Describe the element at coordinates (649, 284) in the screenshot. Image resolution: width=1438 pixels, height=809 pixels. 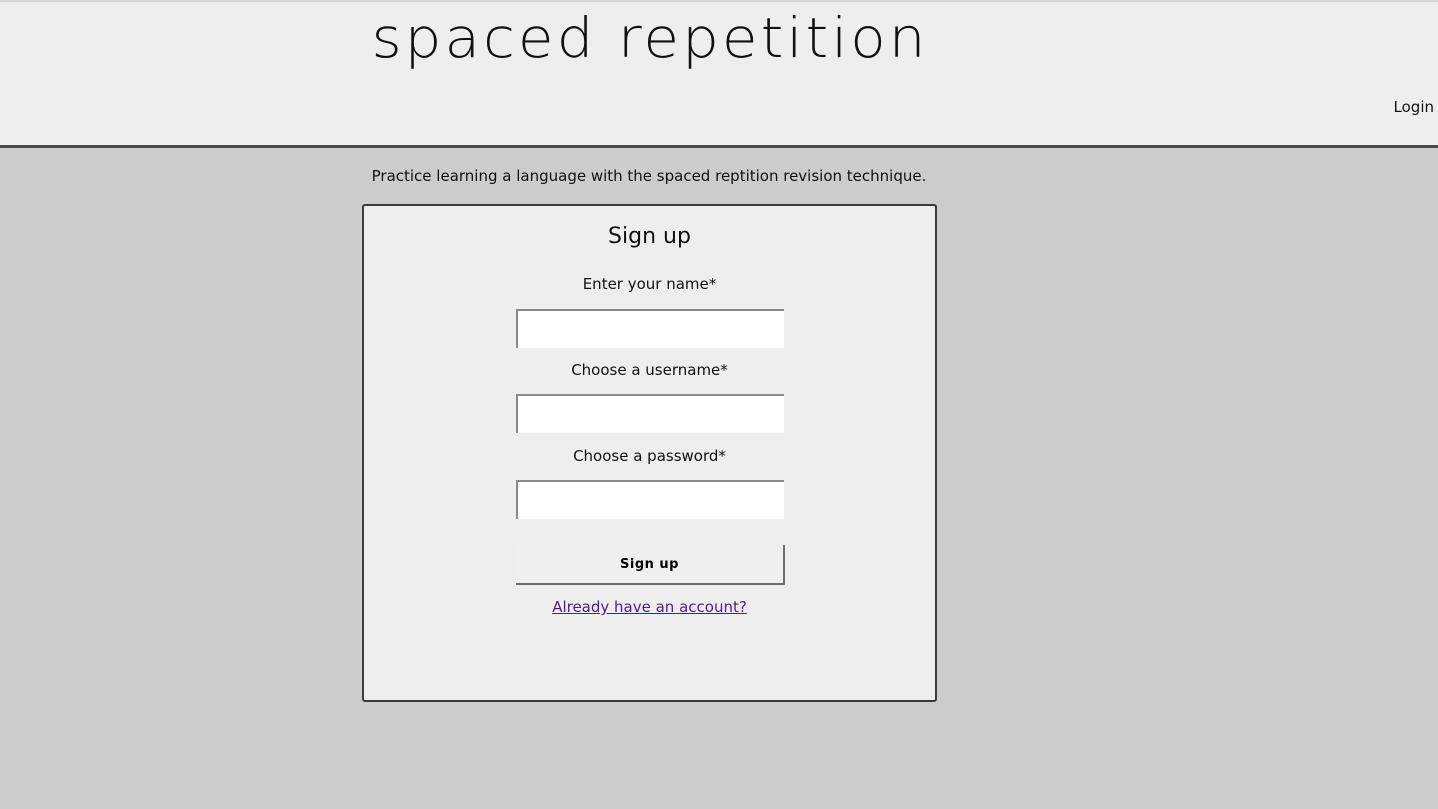
I see `name-label: Enter your name*` at that location.